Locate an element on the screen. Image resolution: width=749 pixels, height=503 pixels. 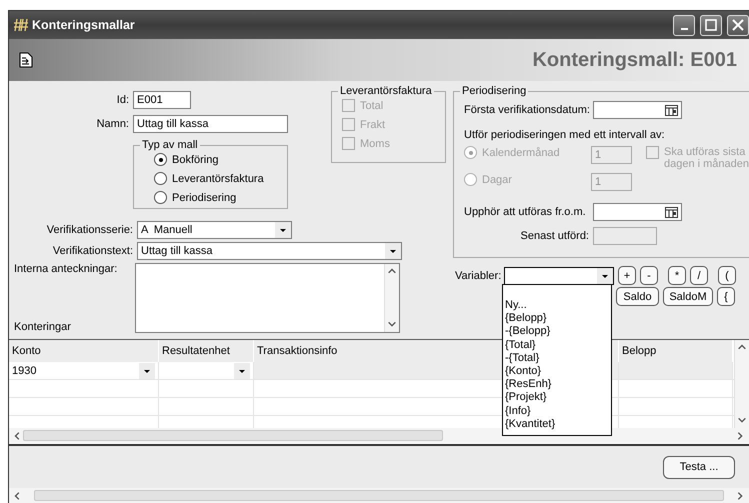
operator-button: + is located at coordinates (627, 275).